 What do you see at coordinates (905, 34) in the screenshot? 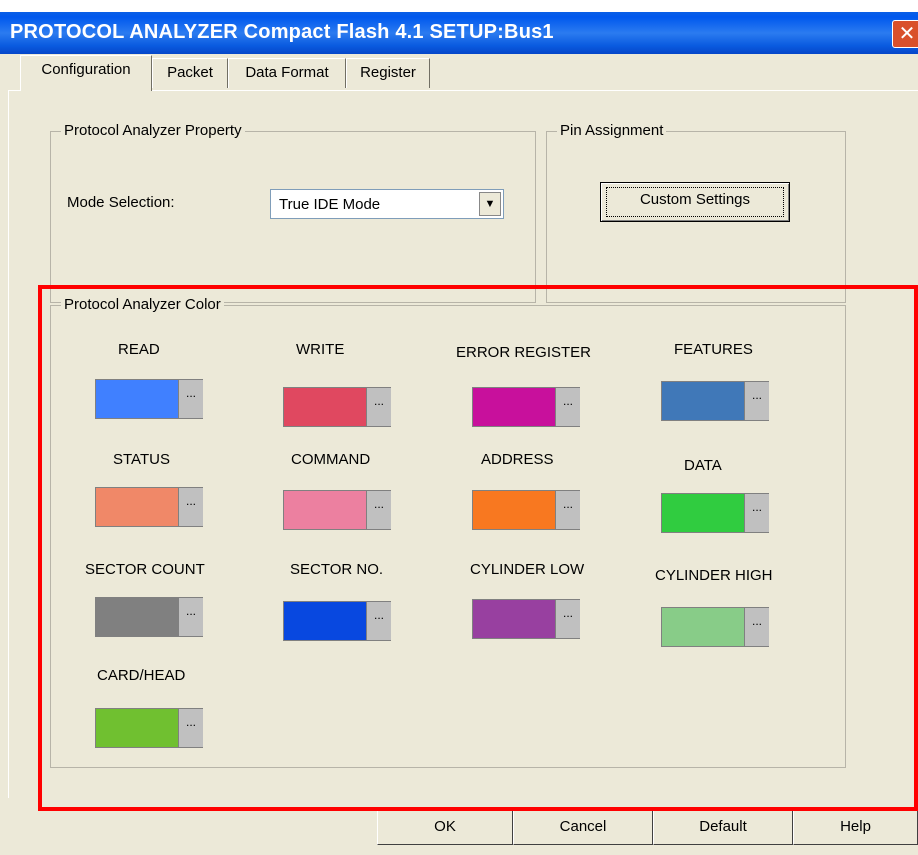
I see `close-icon: ✕` at bounding box center [905, 34].